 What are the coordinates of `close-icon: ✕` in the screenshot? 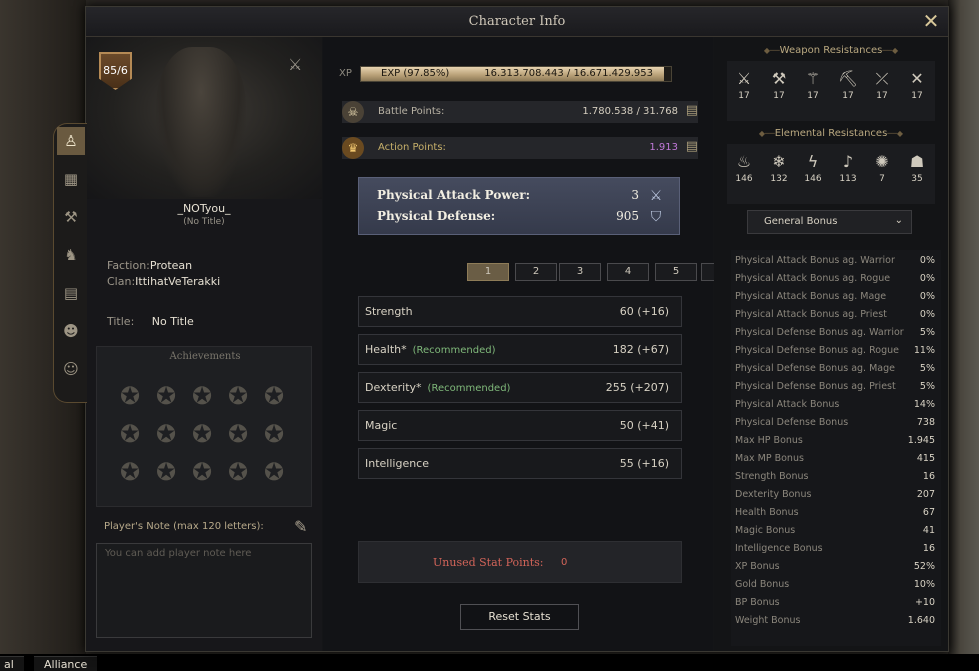 It's located at (931, 21).